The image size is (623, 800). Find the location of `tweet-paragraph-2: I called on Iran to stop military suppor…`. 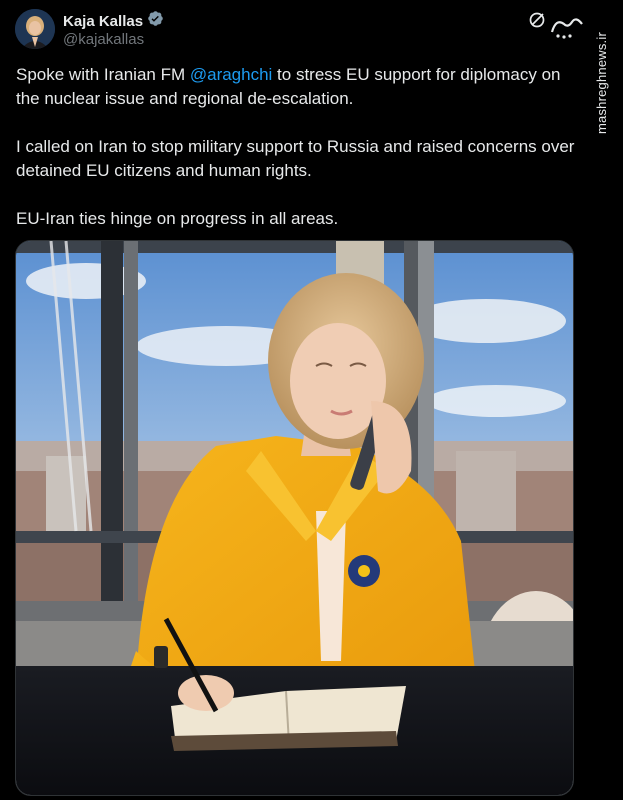

tweet-paragraph-2: I called on Iran to stop military suppor… is located at coordinates (295, 158).